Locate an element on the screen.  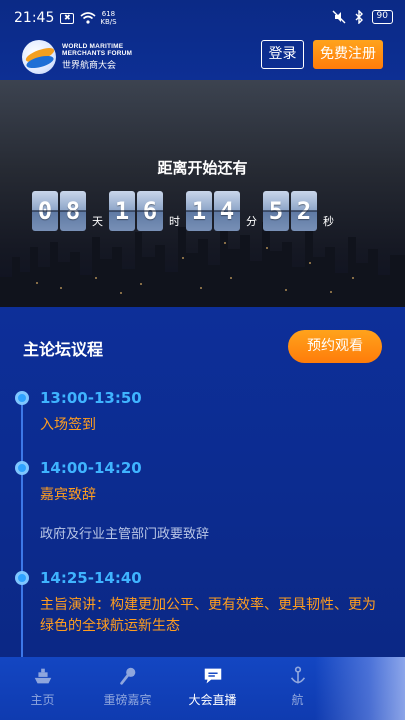
agenda-item-time: 14:25-14:40 is located at coordinates (91, 578).